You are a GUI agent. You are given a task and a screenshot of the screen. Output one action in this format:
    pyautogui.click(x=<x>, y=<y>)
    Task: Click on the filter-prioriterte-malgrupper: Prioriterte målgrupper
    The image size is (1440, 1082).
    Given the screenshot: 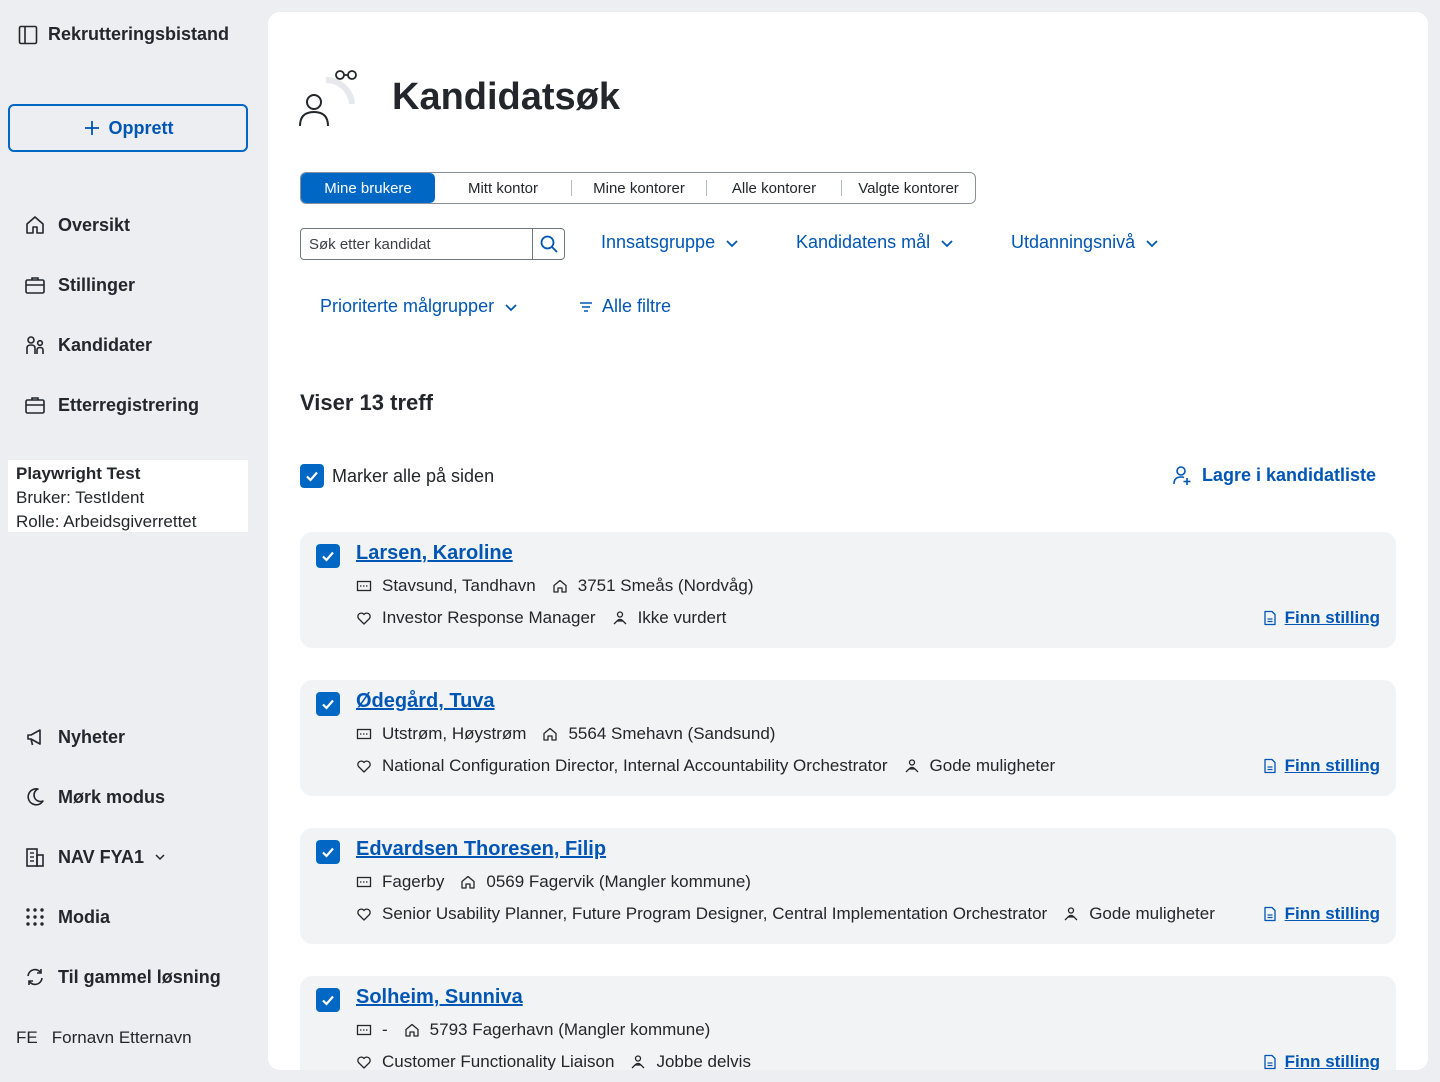 What is the action you would take?
    pyautogui.click(x=420, y=306)
    